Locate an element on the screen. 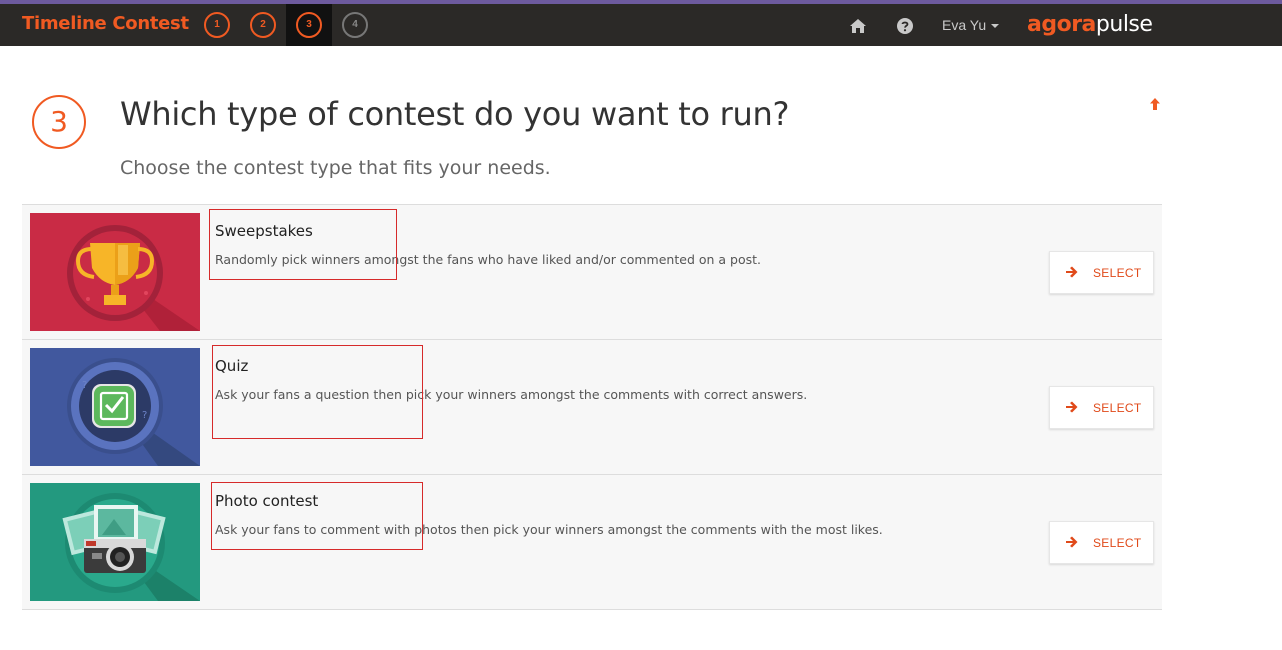 This screenshot has height=650, width=1282. camera-icon is located at coordinates (115, 542).